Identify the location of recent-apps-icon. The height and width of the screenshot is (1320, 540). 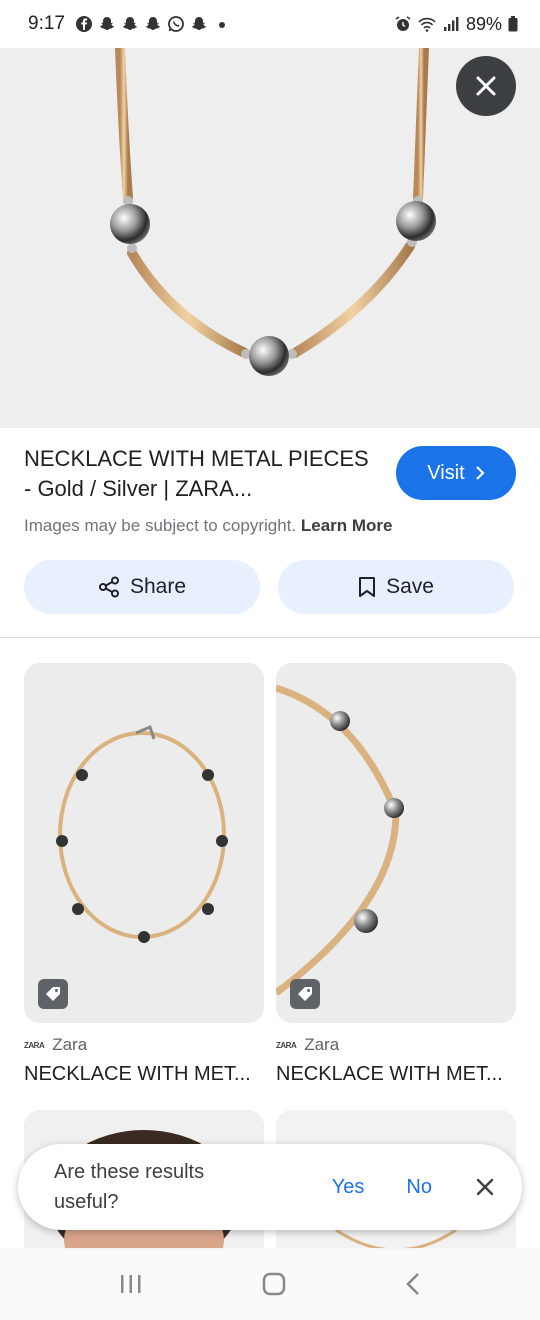
(131, 1284).